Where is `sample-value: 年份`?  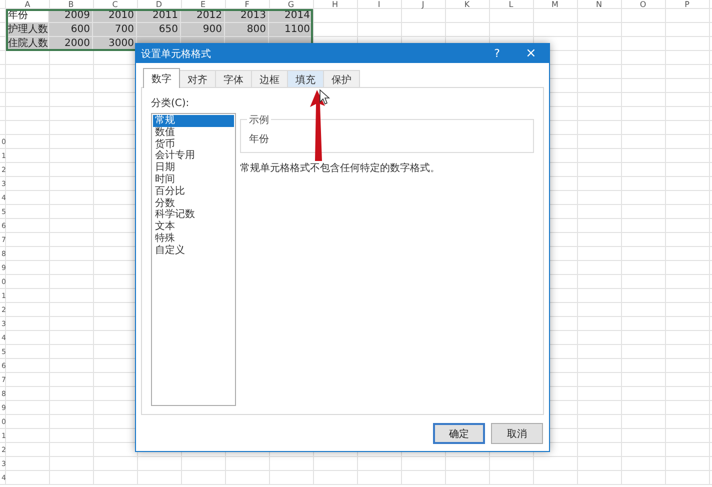 sample-value: 年份 is located at coordinates (259, 139).